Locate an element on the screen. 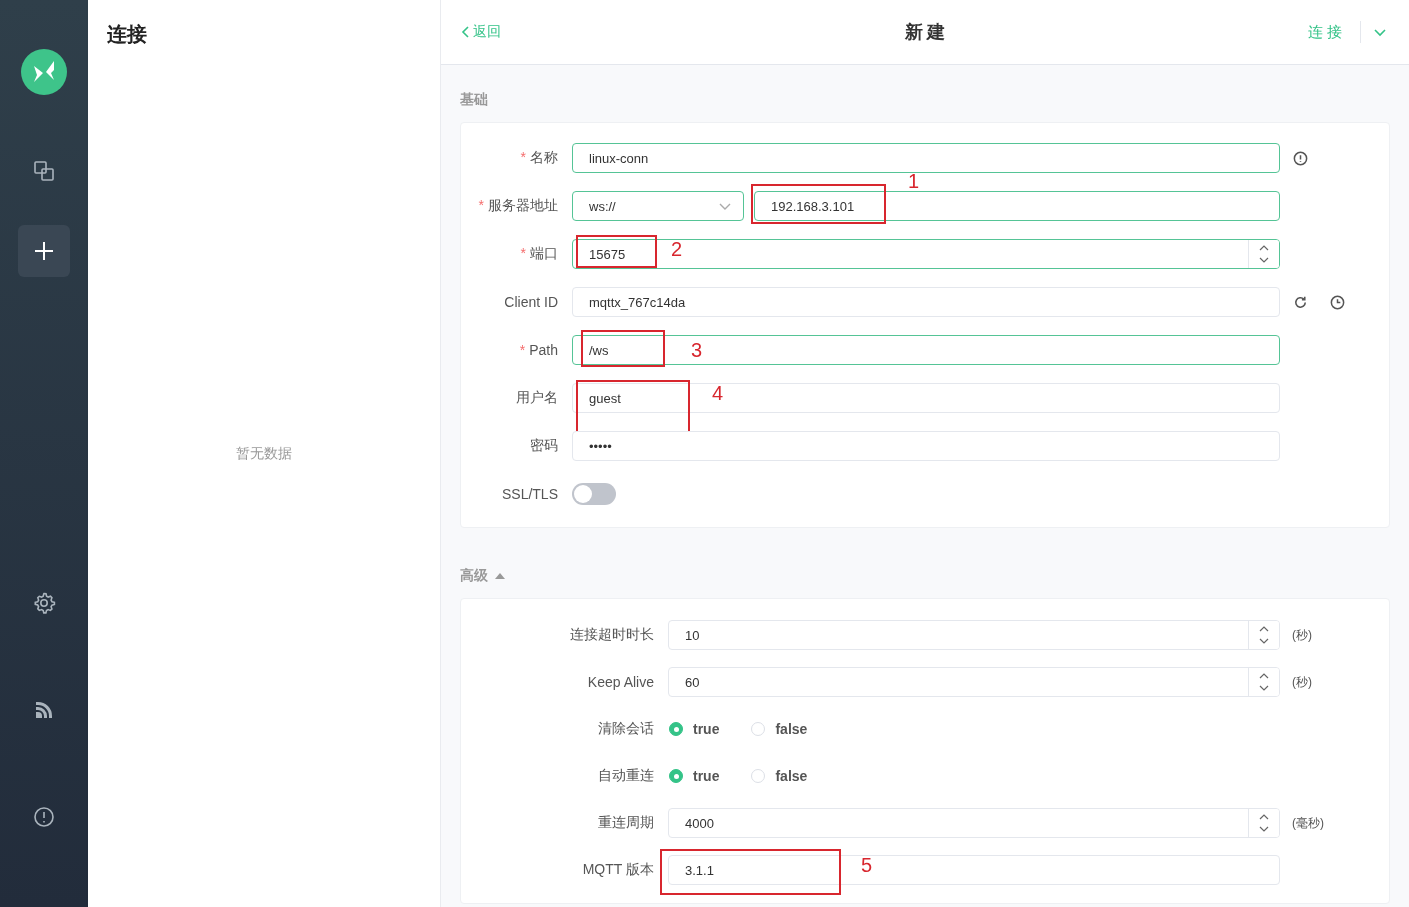 Image resolution: width=1409 pixels, height=907 pixels. annotation-number: 4 is located at coordinates (718, 393).